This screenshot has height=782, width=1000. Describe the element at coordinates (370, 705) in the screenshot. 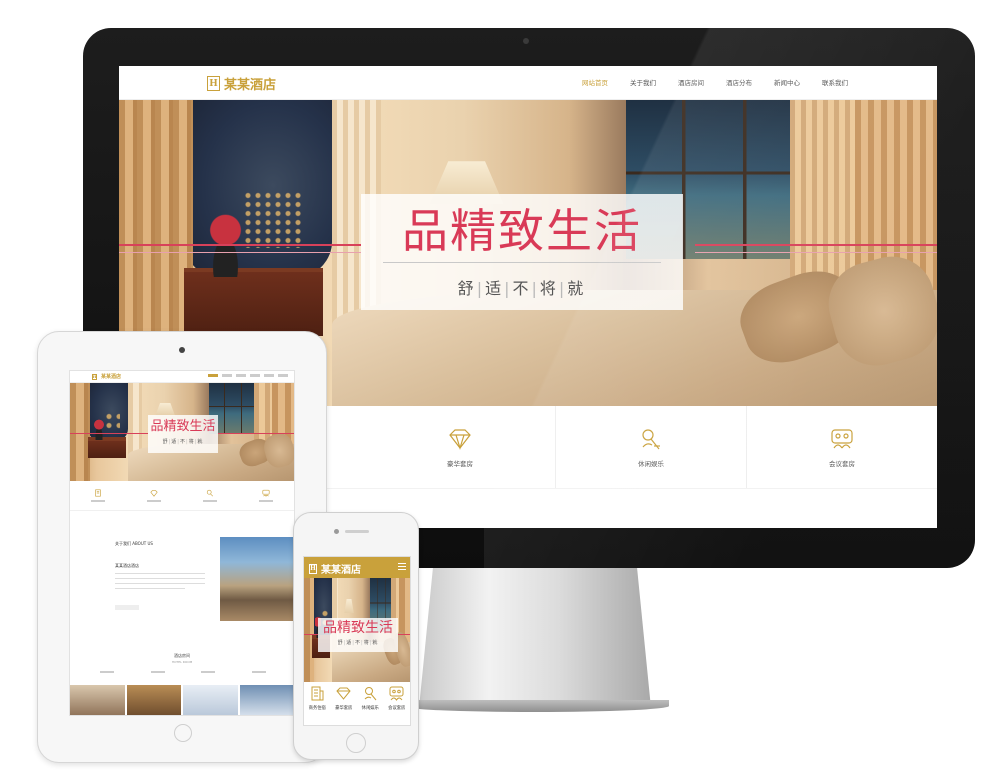

I see `mobile-feature-leisure: 休闲娱乐` at that location.